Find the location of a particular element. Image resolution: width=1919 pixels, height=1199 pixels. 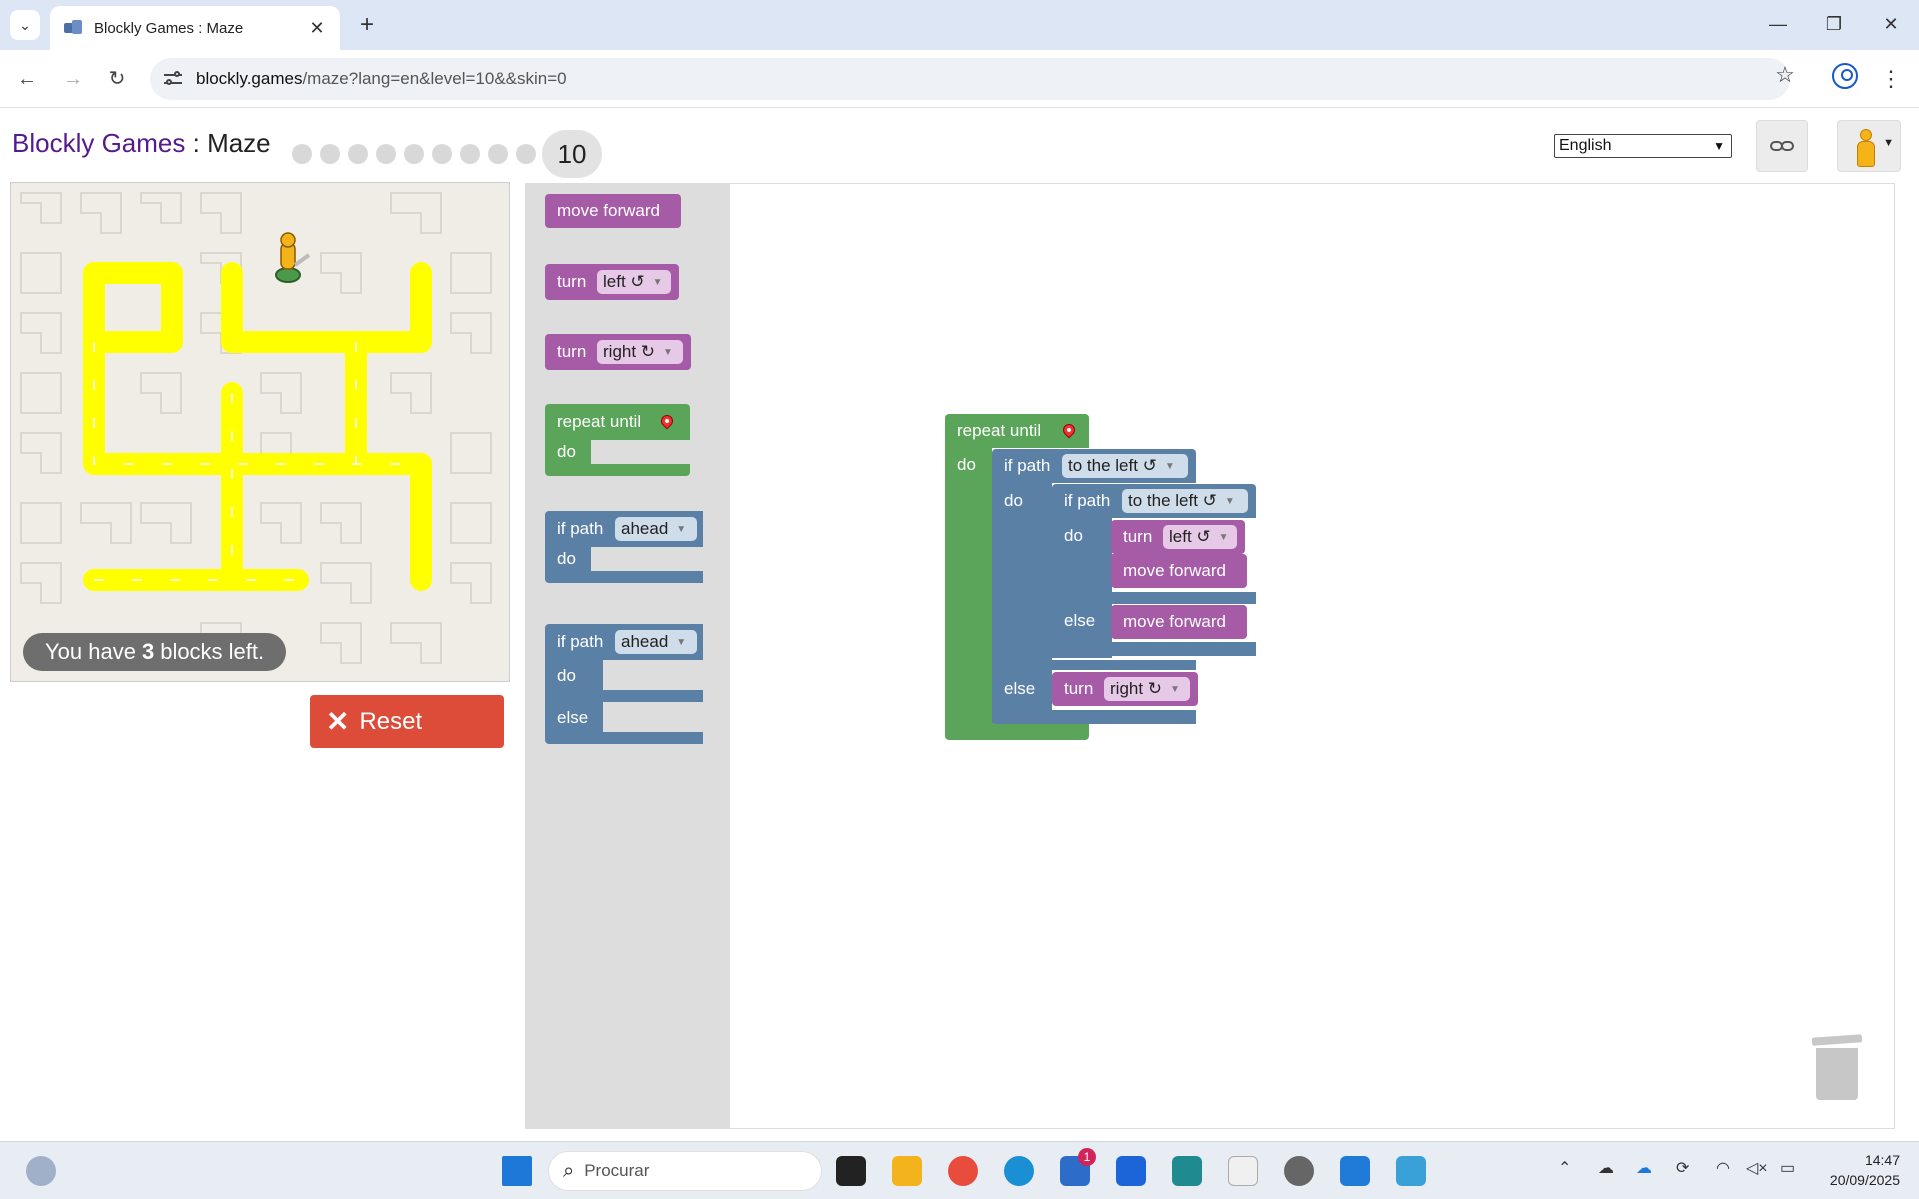

blocks-left-post: blocks left. is located at coordinates (212, 651).